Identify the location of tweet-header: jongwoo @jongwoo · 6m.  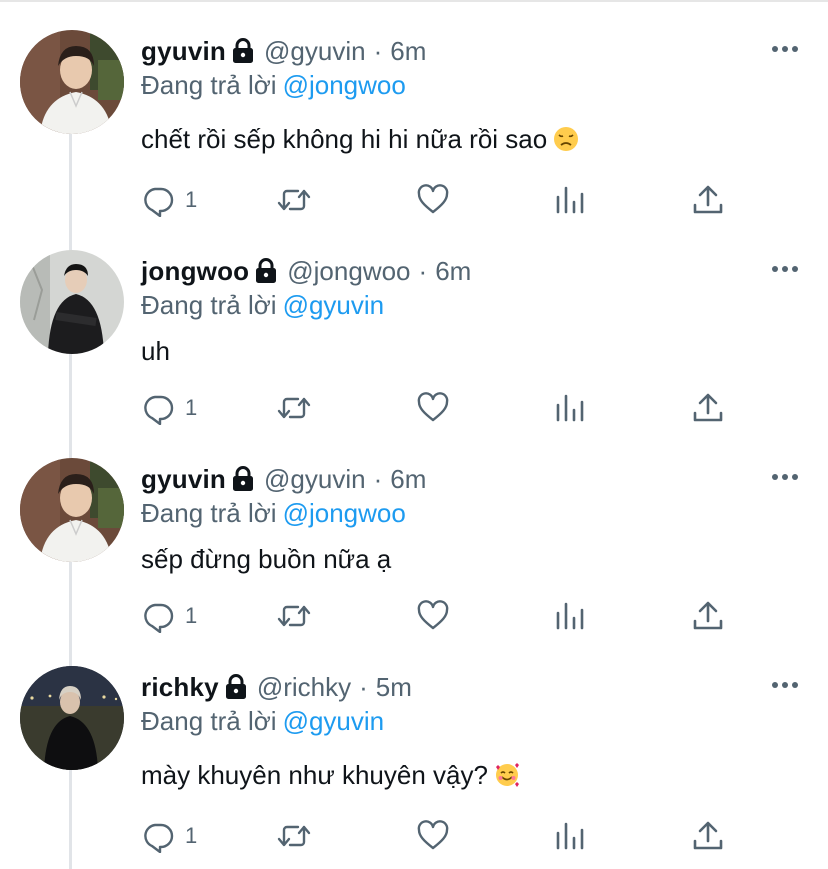
(306, 271).